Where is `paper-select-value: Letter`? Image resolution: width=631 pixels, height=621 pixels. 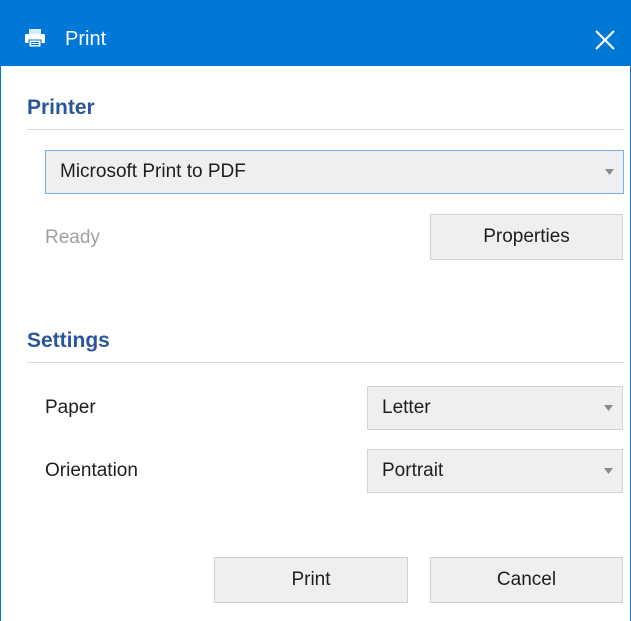
paper-select-value: Letter is located at coordinates (406, 407).